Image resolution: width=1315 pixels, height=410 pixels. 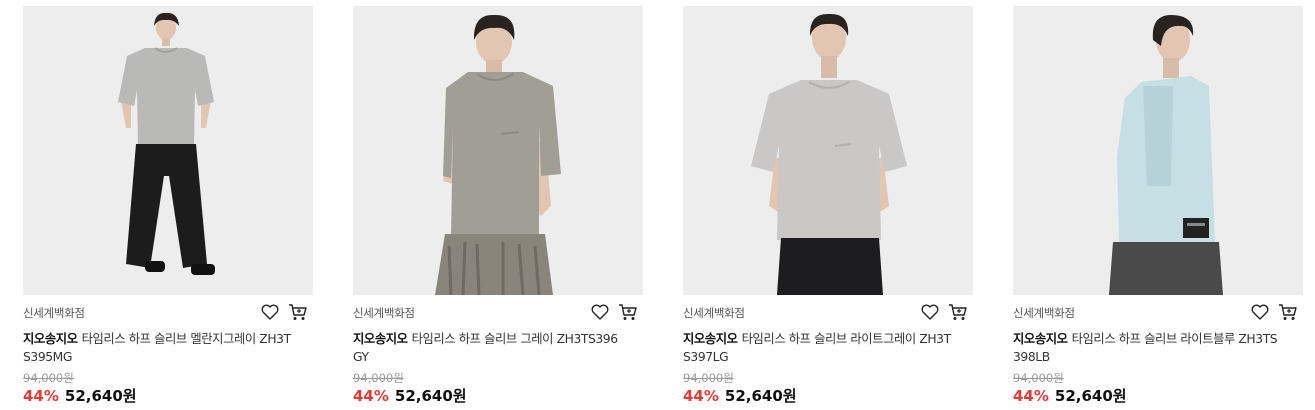 I want to click on product-title: 지오송지오 타임리스 하프 슬리브 그레이 ZH3TS396GY, so click(x=488, y=348).